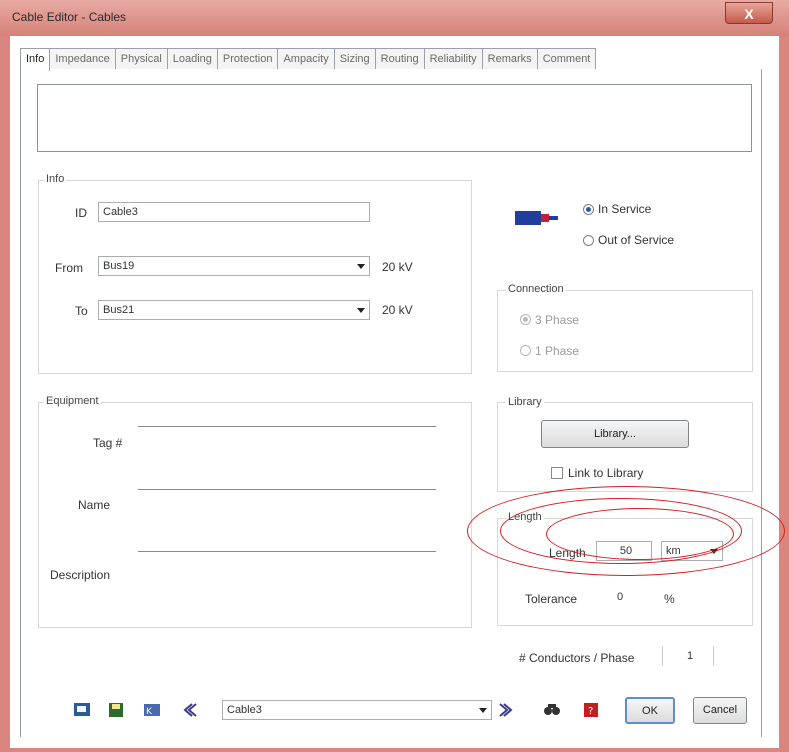  Describe the element at coordinates (618, 597) in the screenshot. I see `tolerance-input: 0` at that location.